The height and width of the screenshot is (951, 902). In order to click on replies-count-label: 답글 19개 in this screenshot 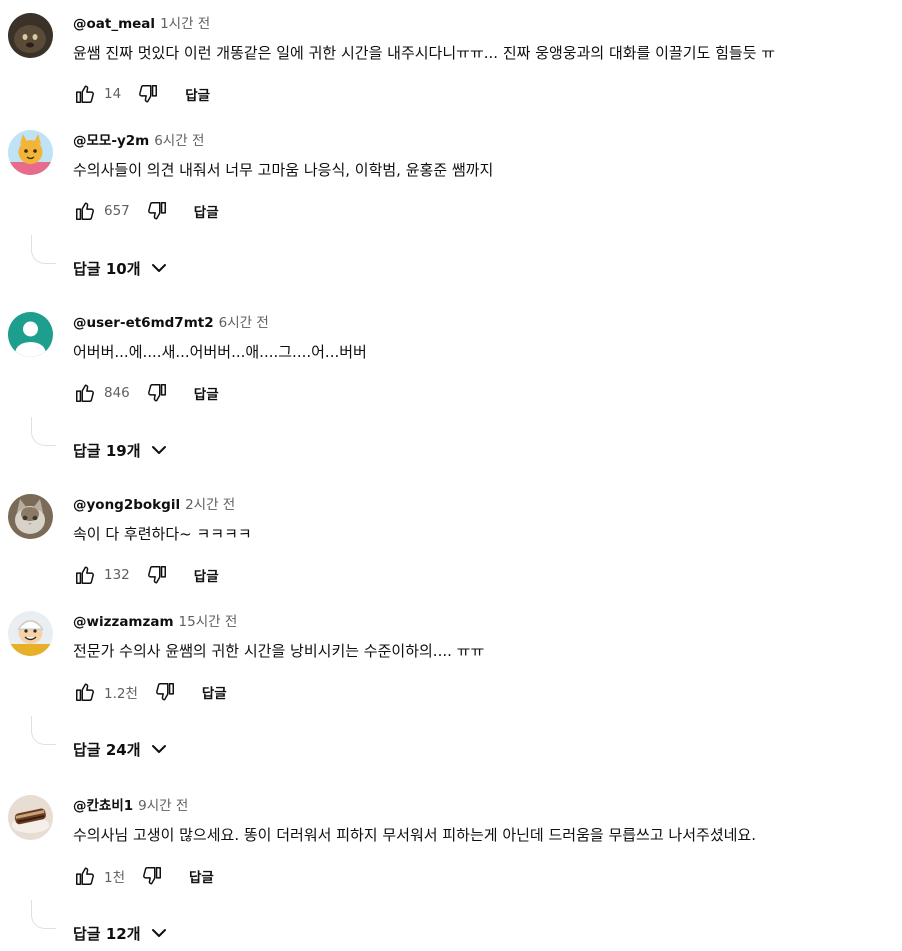, I will do `click(107, 450)`.